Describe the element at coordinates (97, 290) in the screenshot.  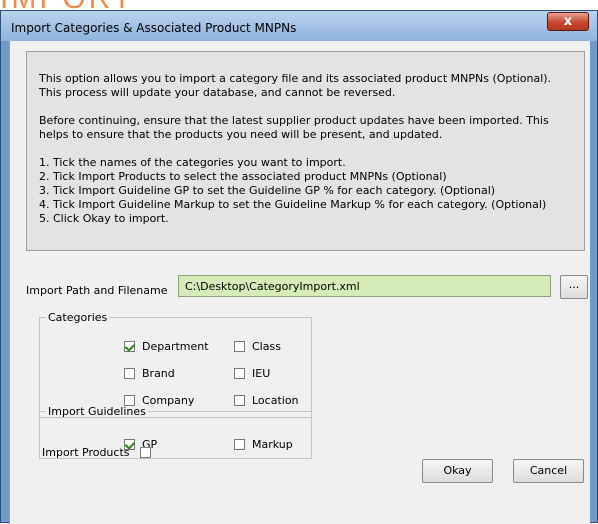
I see `import-path-label: Import Path and Filename` at that location.